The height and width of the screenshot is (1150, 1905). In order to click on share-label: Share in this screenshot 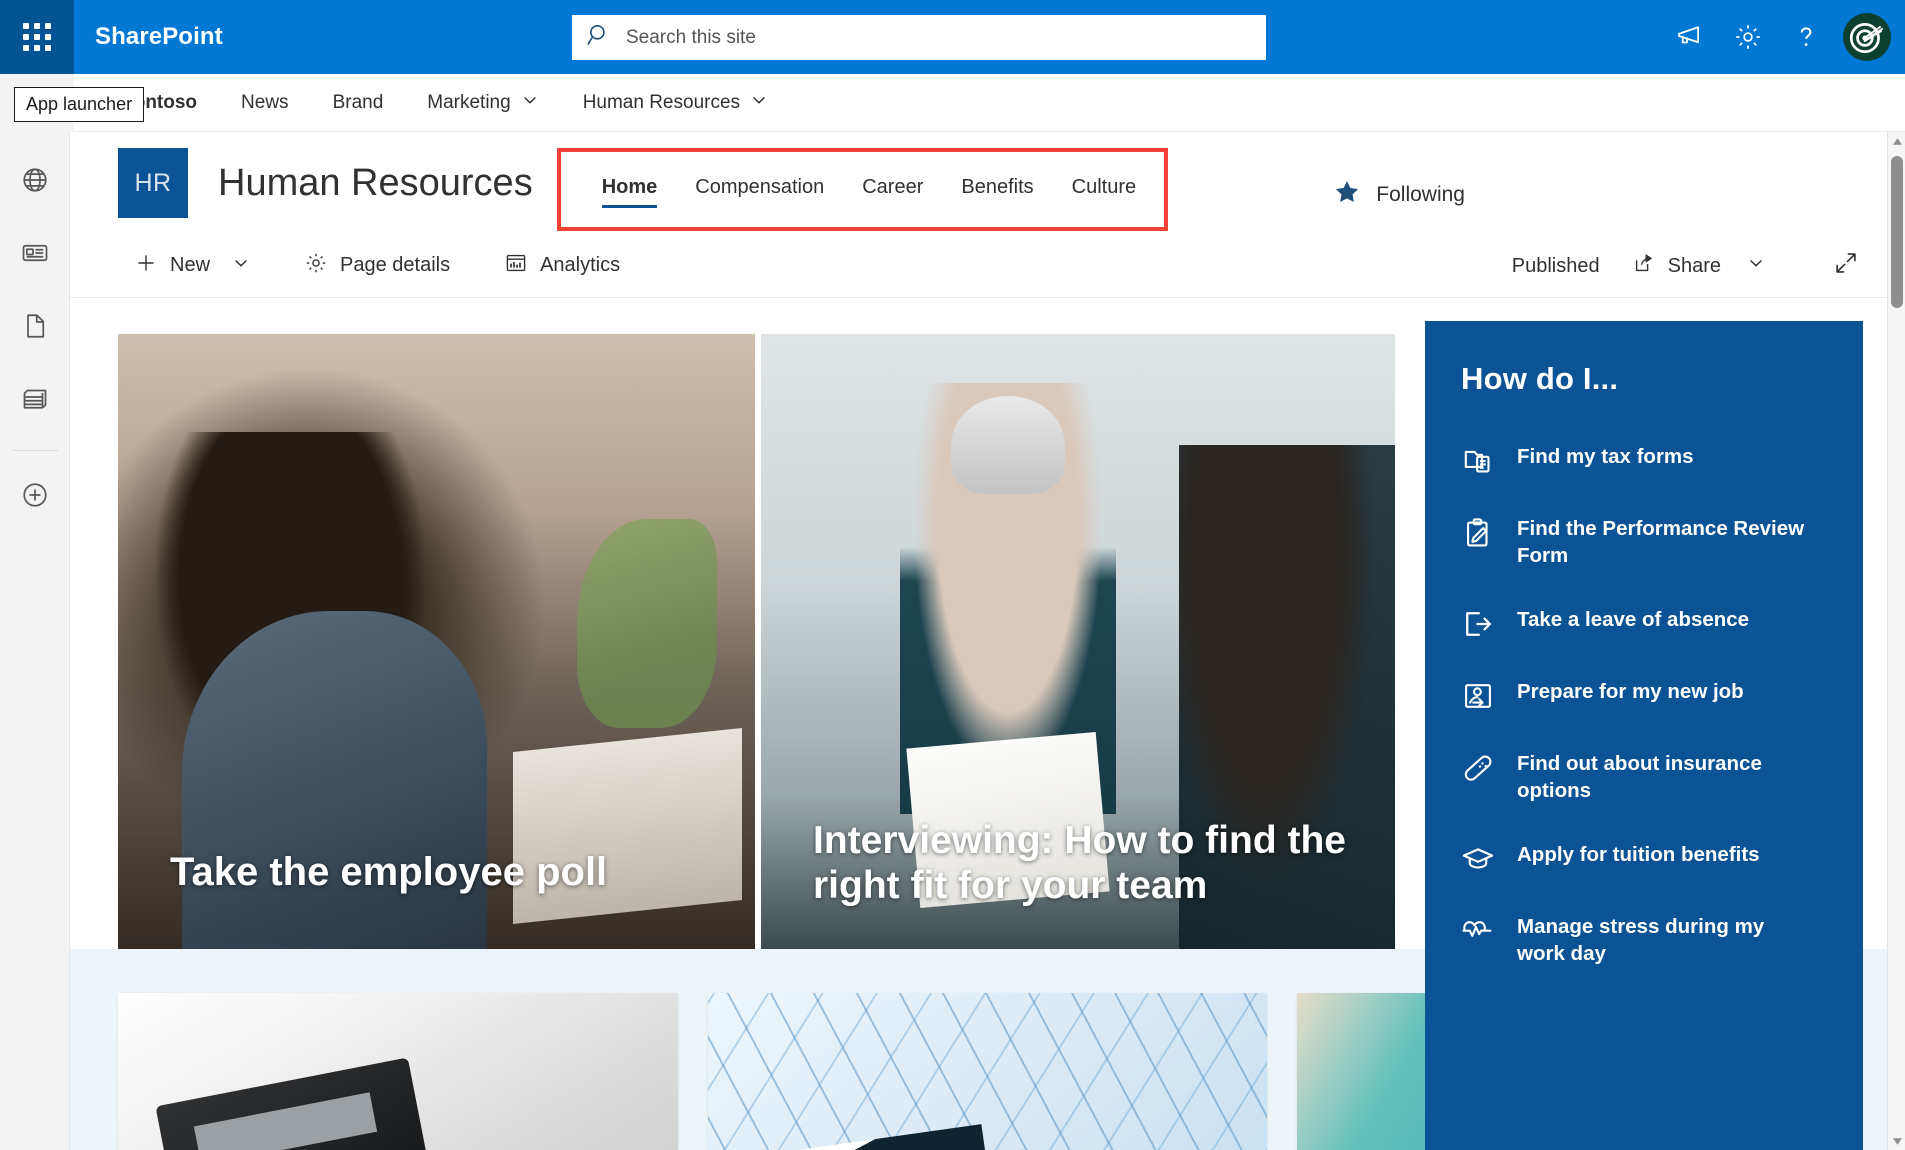, I will do `click(1694, 265)`.